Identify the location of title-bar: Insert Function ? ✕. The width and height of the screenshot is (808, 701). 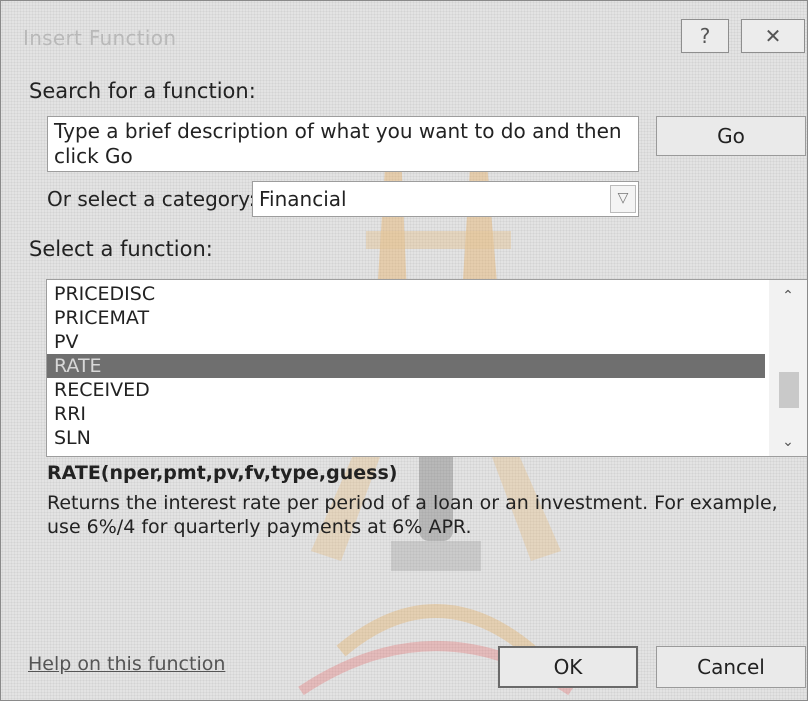
(404, 35).